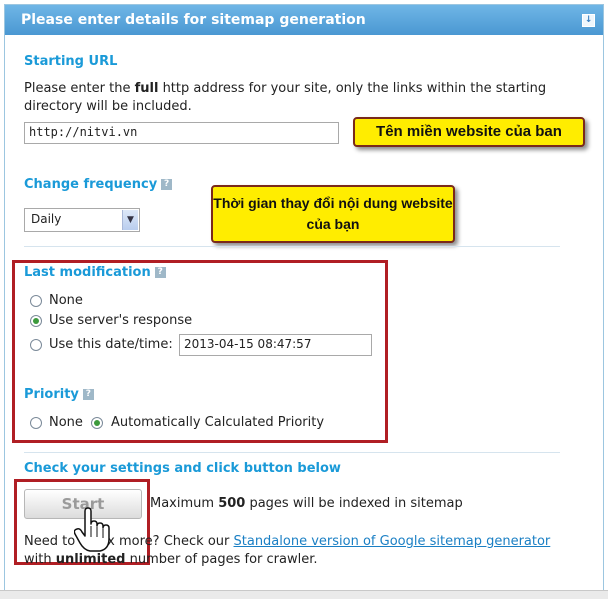 The width and height of the screenshot is (608, 599). What do you see at coordinates (121, 320) in the screenshot?
I see `last-mod-server-label: Use server's response` at bounding box center [121, 320].